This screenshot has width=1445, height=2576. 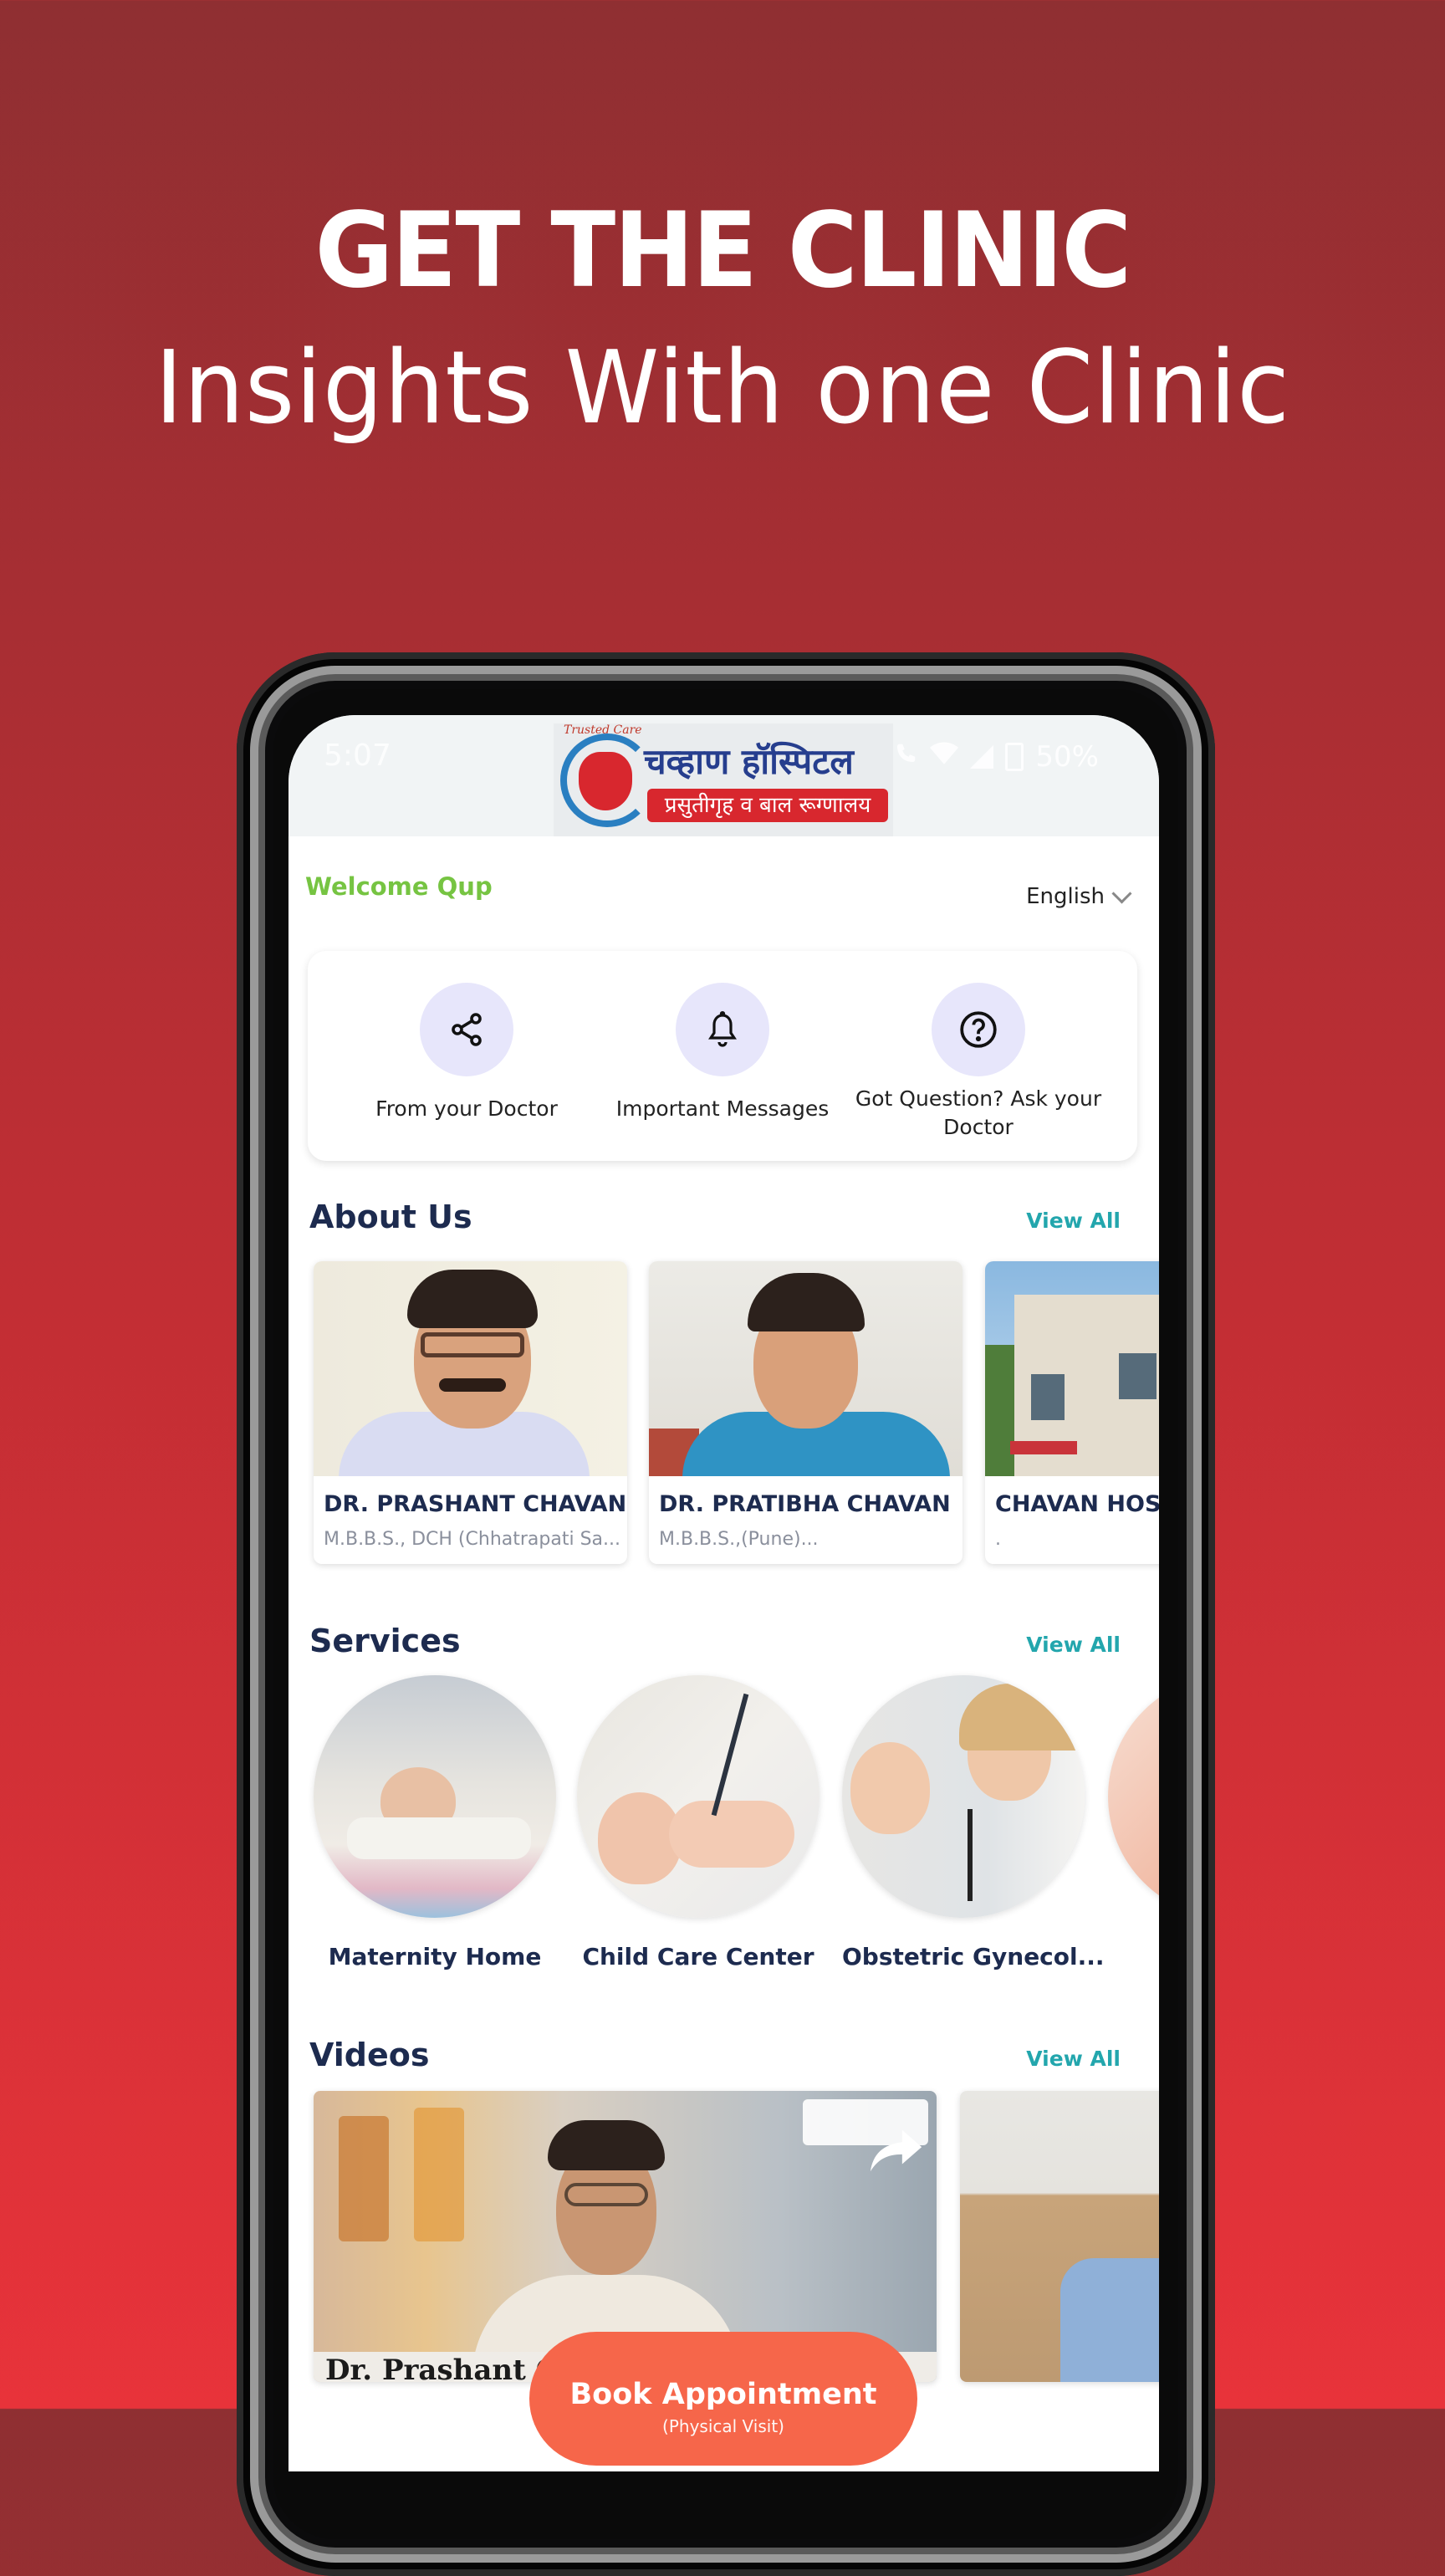 I want to click on language-selector: English, so click(x=1079, y=895).